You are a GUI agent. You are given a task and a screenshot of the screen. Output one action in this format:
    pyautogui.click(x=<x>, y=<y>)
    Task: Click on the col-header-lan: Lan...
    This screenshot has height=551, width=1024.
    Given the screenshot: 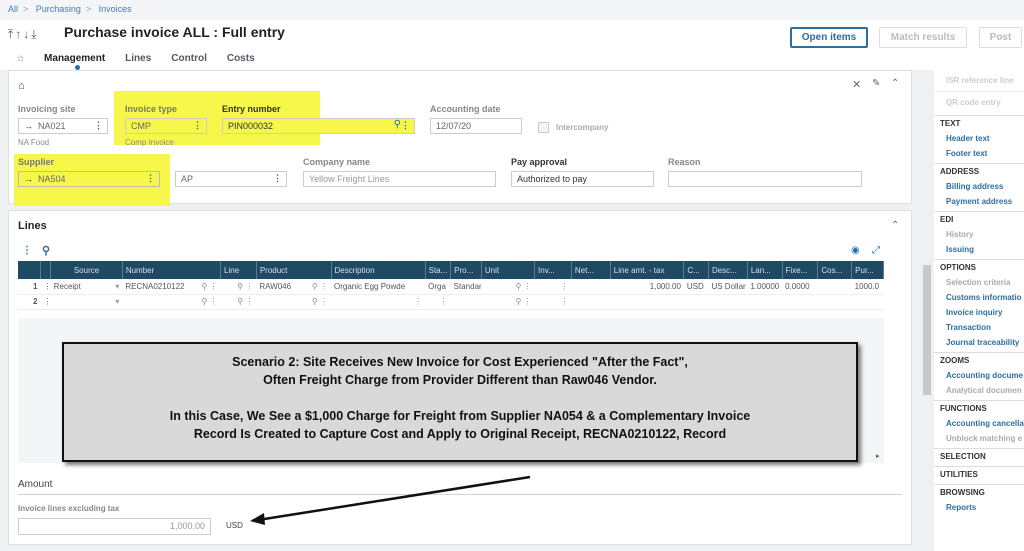 What is the action you would take?
    pyautogui.click(x=765, y=270)
    